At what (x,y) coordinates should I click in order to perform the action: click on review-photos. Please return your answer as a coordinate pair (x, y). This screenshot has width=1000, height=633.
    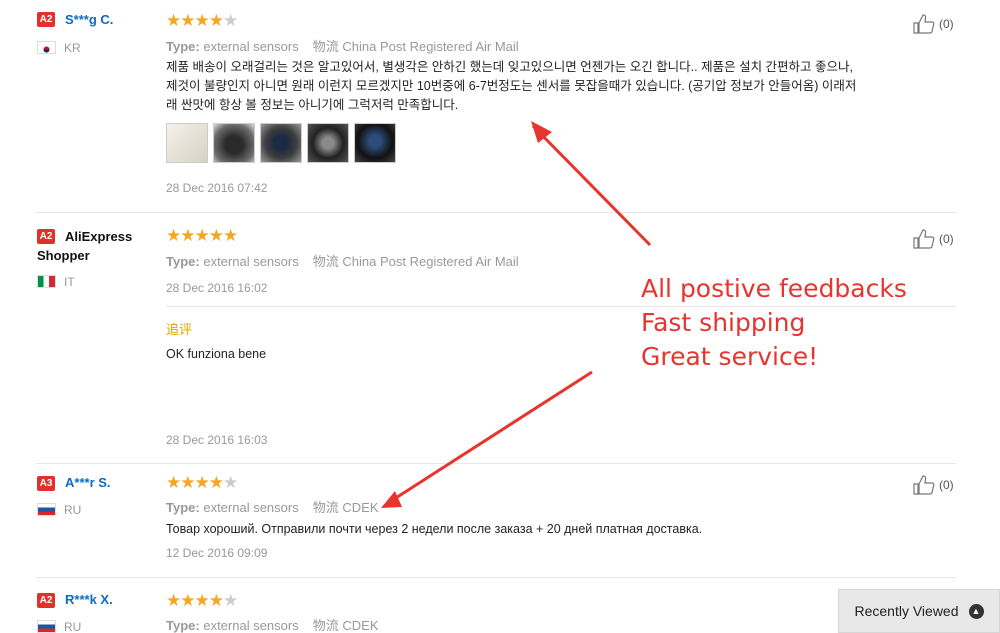
    Looking at the image, I should click on (281, 143).